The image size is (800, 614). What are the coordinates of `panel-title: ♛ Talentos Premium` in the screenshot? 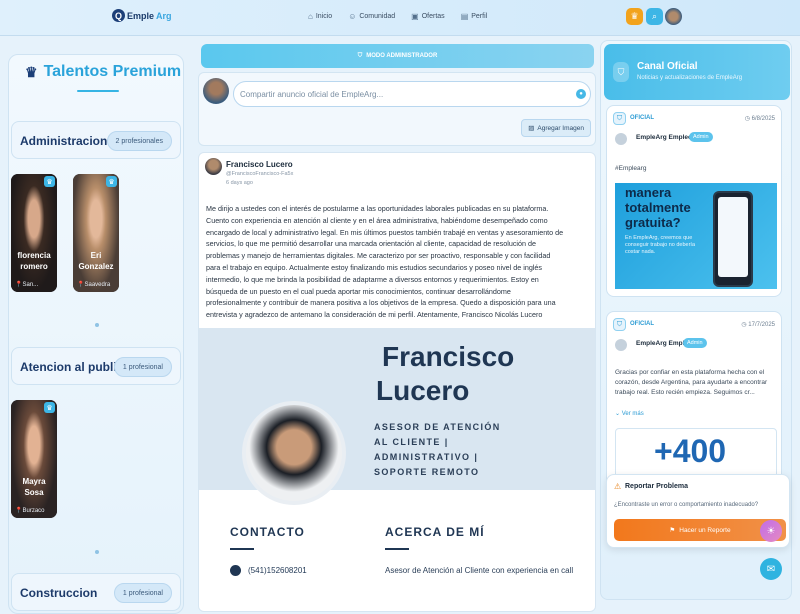 It's located at (103, 72).